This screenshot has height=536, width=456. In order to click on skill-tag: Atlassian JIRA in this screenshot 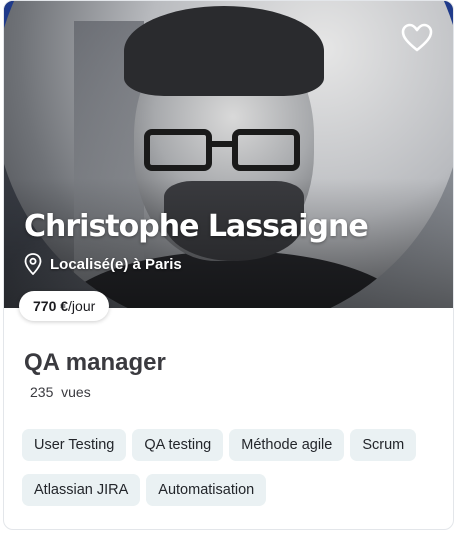, I will do `click(81, 490)`.